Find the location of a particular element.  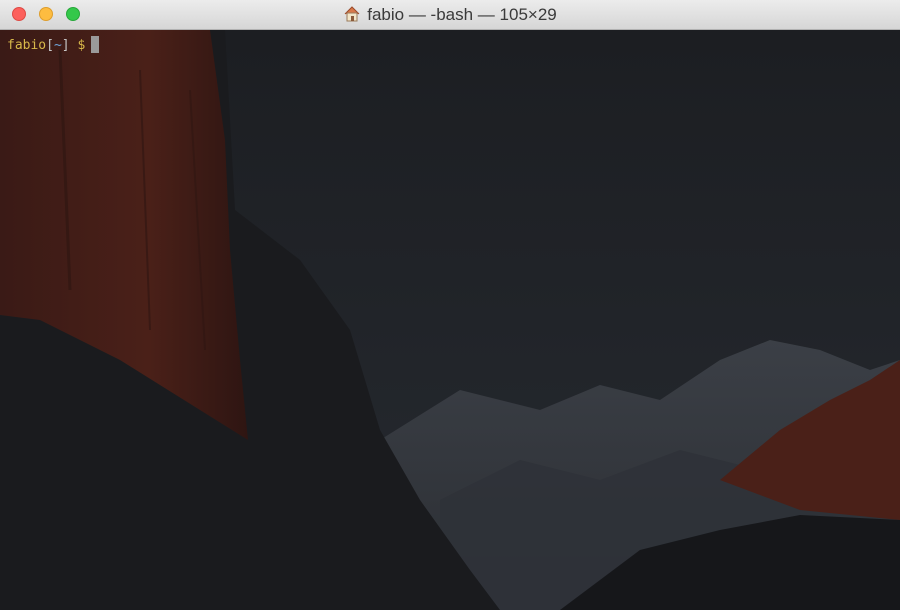

prompt-line: fabio[~] $ is located at coordinates (53, 45).